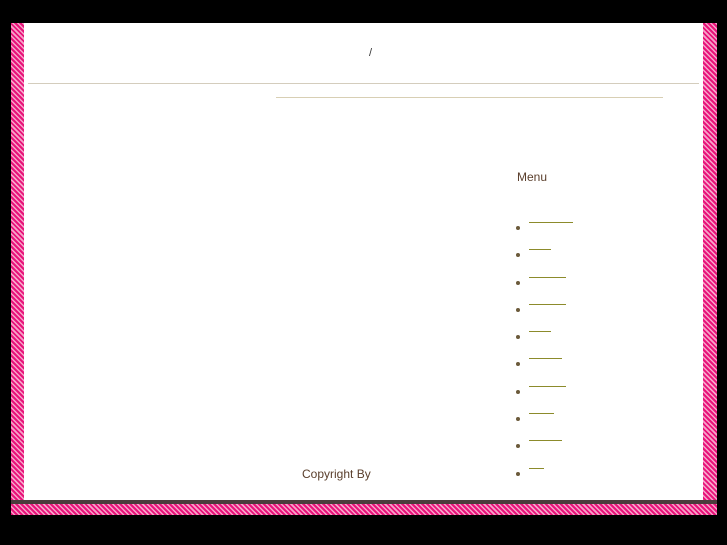 The image size is (727, 545). What do you see at coordinates (336, 474) in the screenshot?
I see `copyright-text: Copyright By` at bounding box center [336, 474].